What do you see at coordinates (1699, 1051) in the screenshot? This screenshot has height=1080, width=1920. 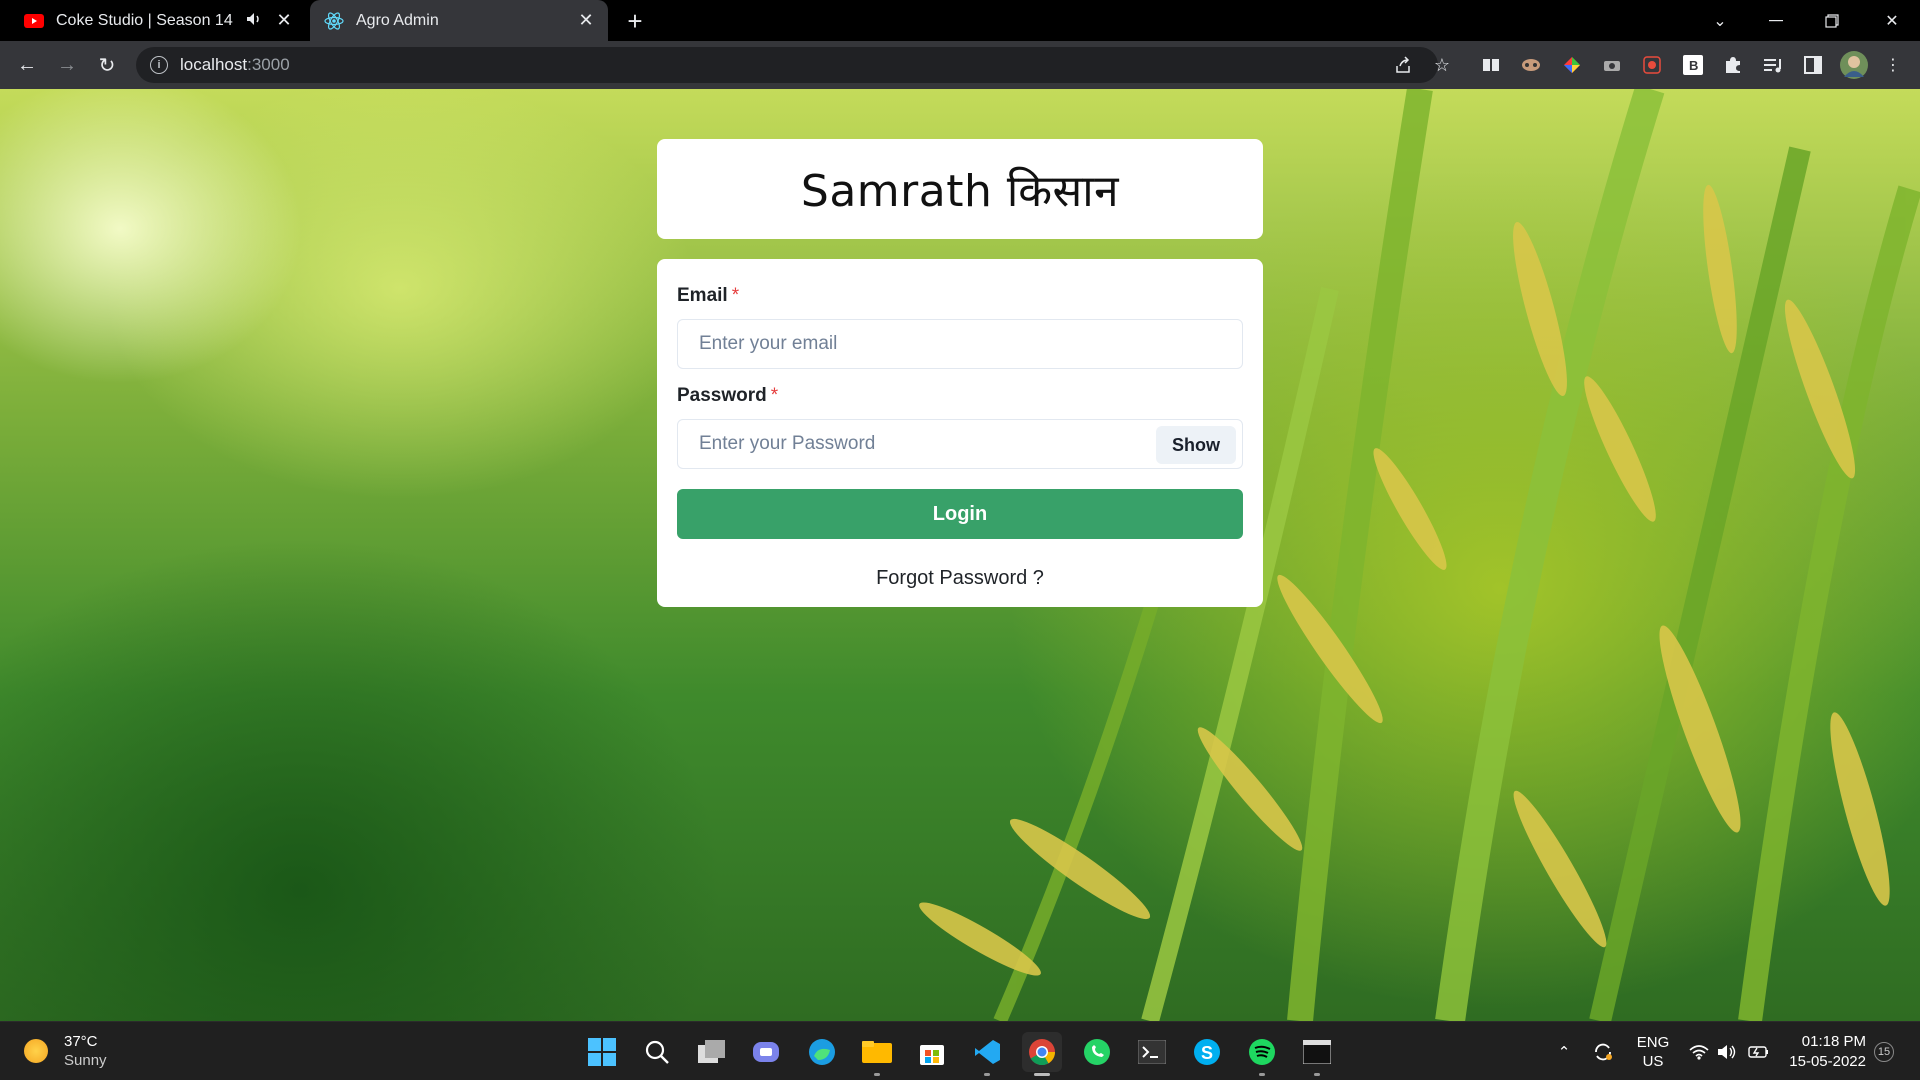 I see `wifi-icon` at bounding box center [1699, 1051].